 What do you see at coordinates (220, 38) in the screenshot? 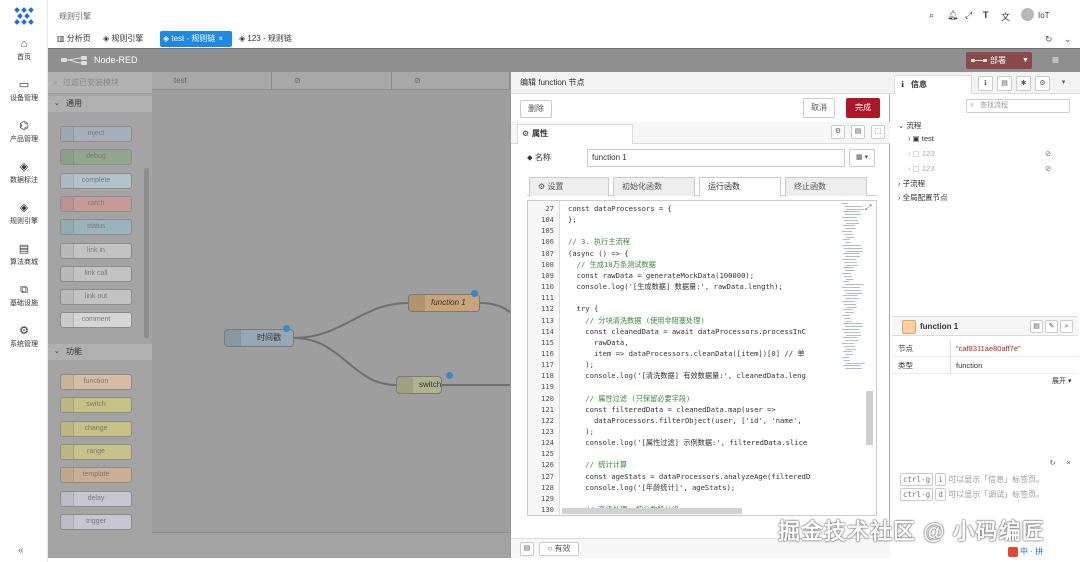
I see `close-icon: ×` at bounding box center [220, 38].